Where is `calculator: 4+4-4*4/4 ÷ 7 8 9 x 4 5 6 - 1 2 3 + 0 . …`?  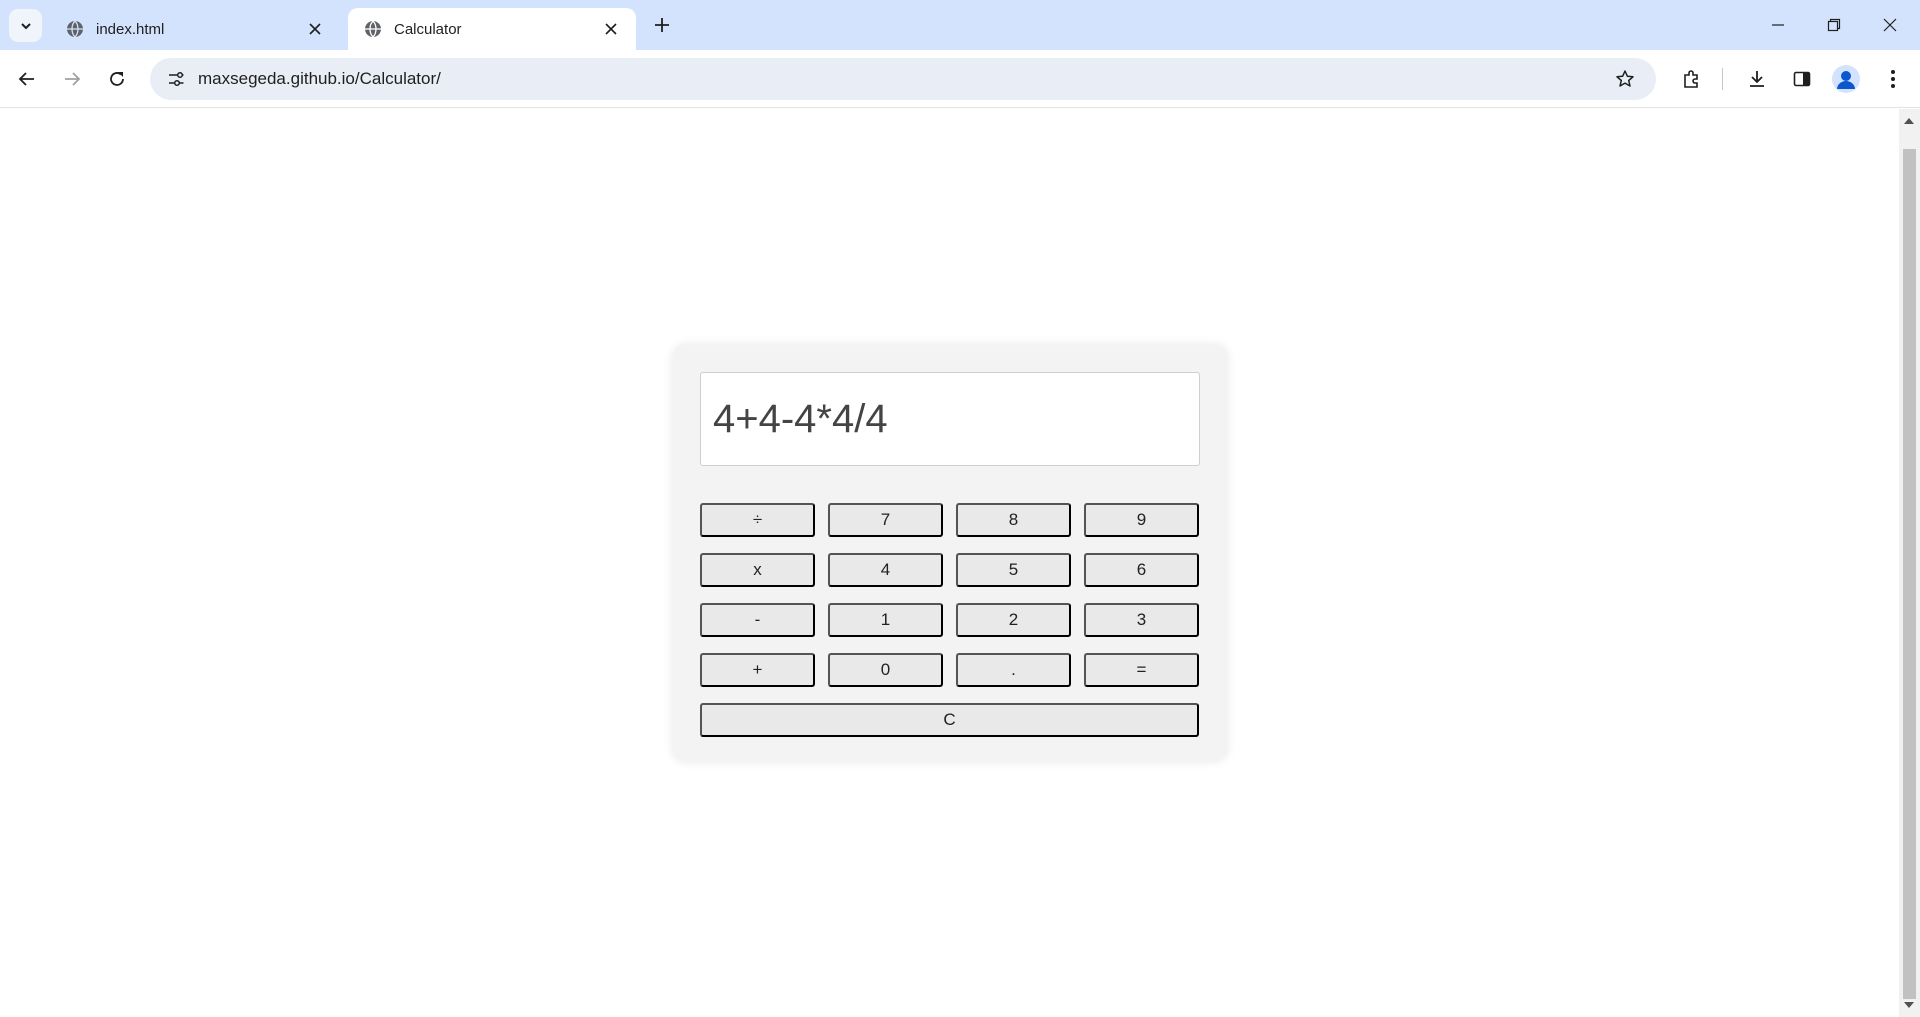
calculator: 4+4-4*4/4 ÷ 7 8 9 x 4 5 6 - 1 2 3 + 0 . … is located at coordinates (950, 553).